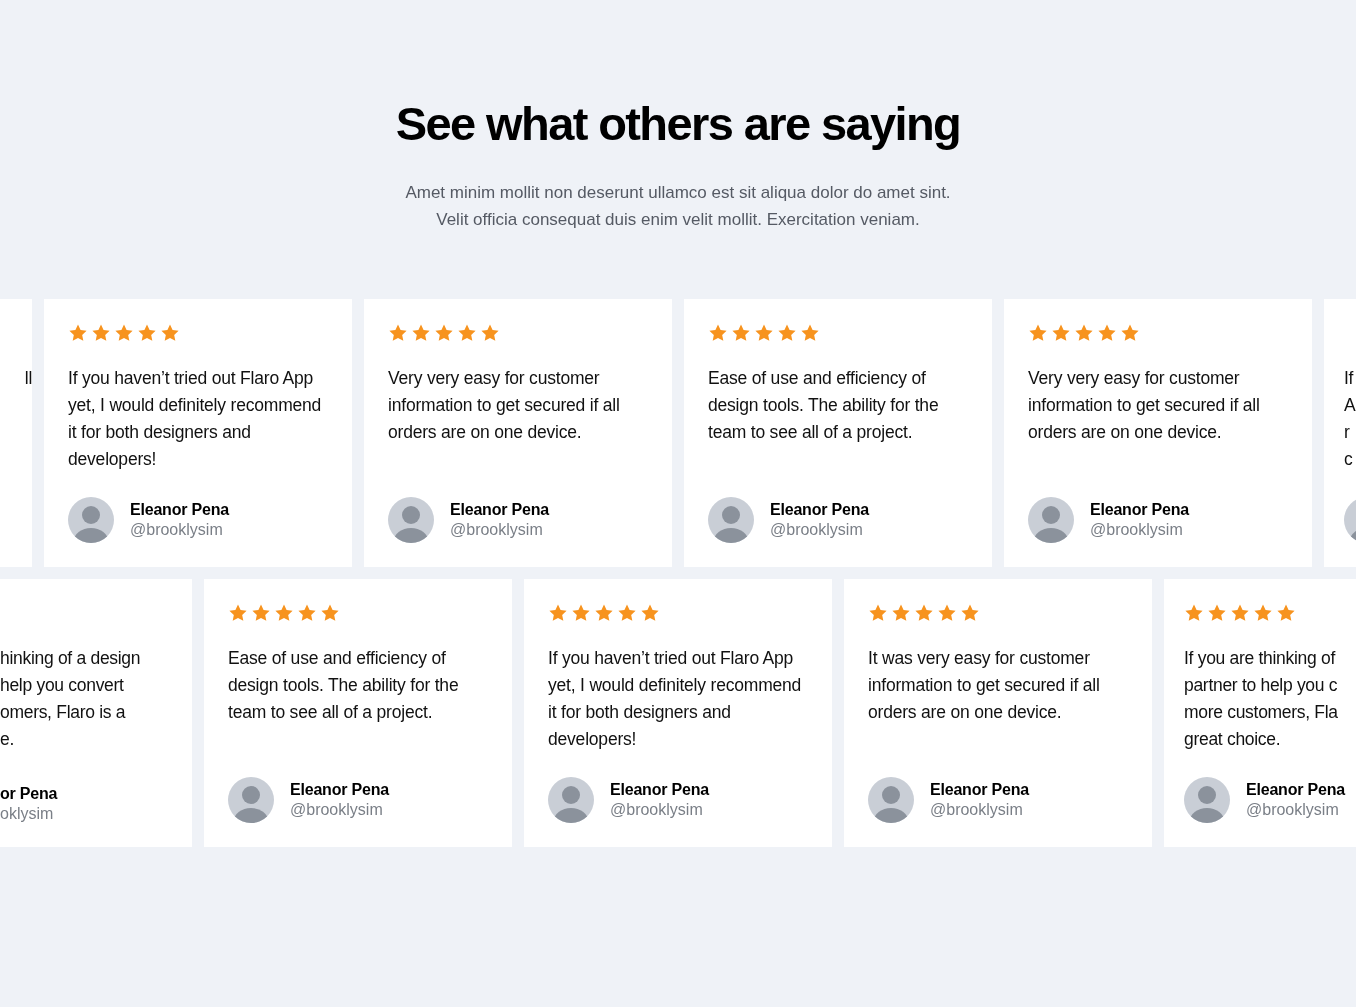 The width and height of the screenshot is (1356, 1007). What do you see at coordinates (678, 123) in the screenshot?
I see `section-heading: See what others are saying` at bounding box center [678, 123].